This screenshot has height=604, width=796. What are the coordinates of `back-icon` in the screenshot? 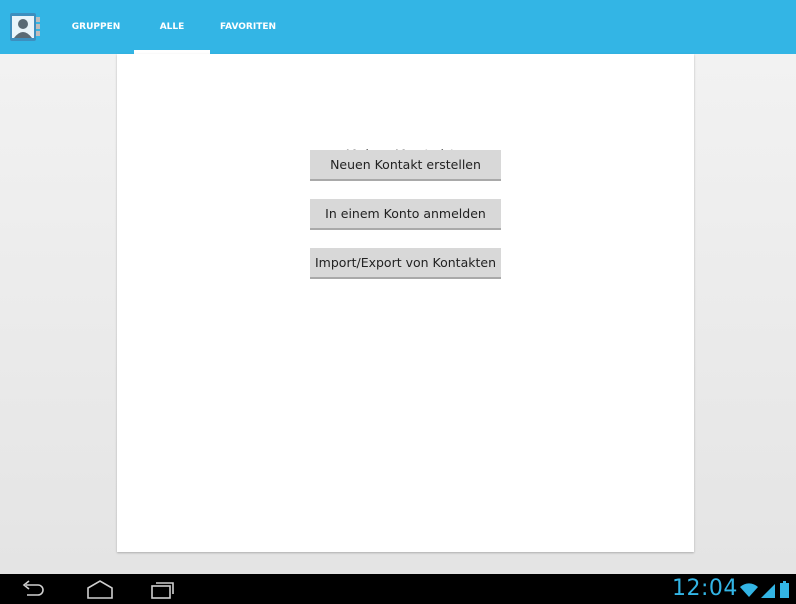 It's located at (33, 589).